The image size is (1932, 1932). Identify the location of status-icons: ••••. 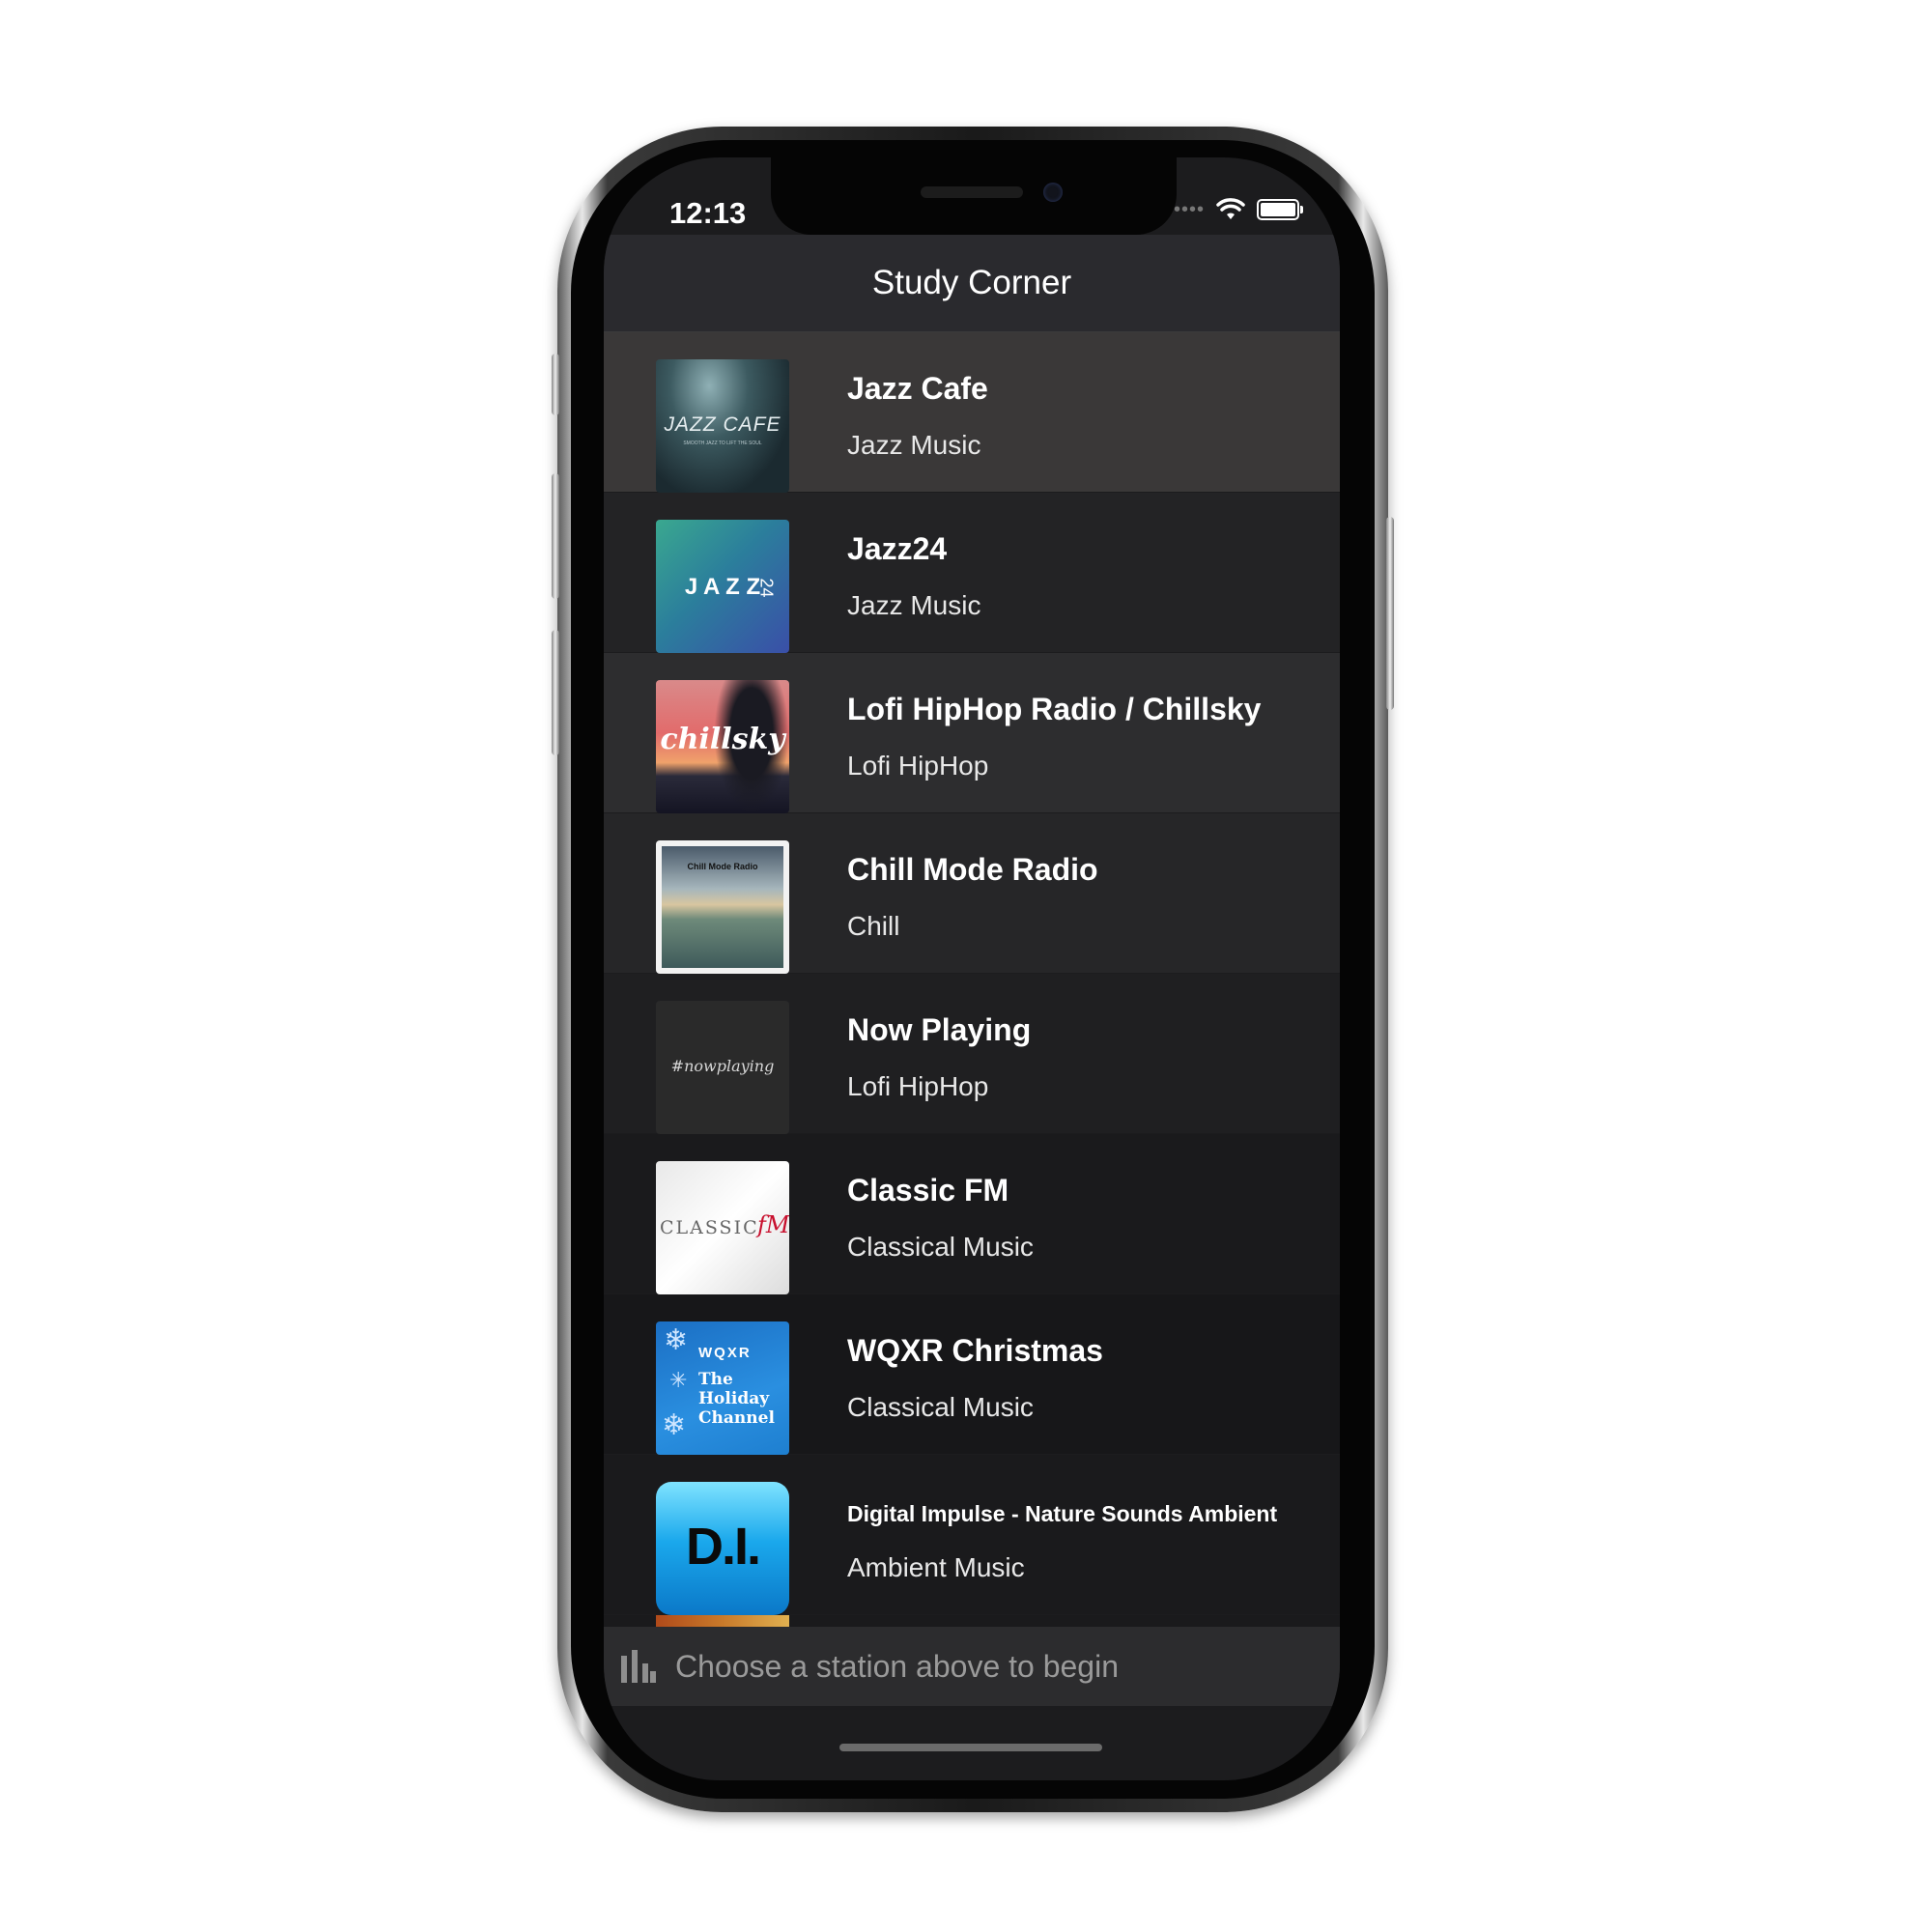
(1238, 209).